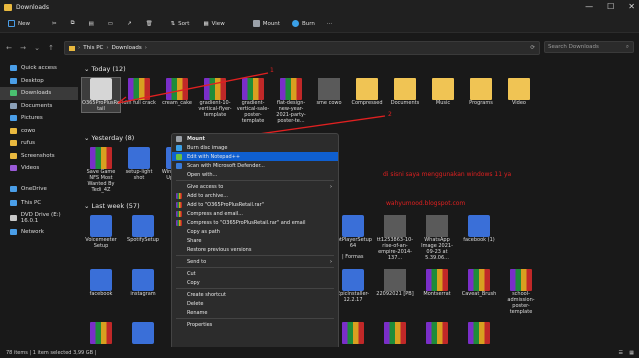 Image resolution: width=639 pixels, height=358 pixels. Describe the element at coordinates (610, 6) in the screenshot. I see `maximize-button: ☐` at that location.